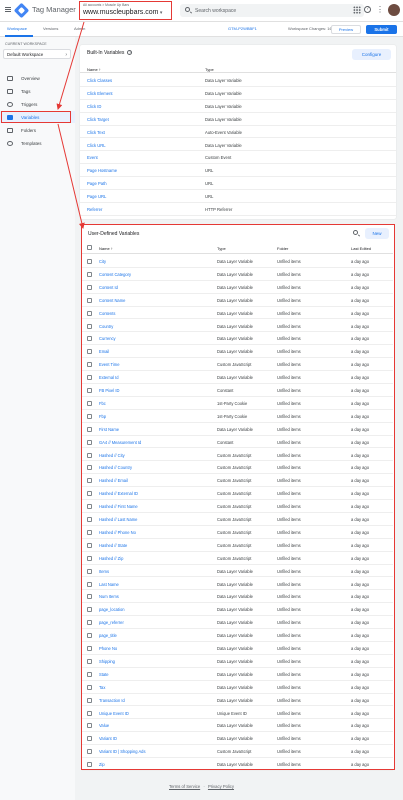  I want to click on variable-name-link: Shipping, so click(107, 661).